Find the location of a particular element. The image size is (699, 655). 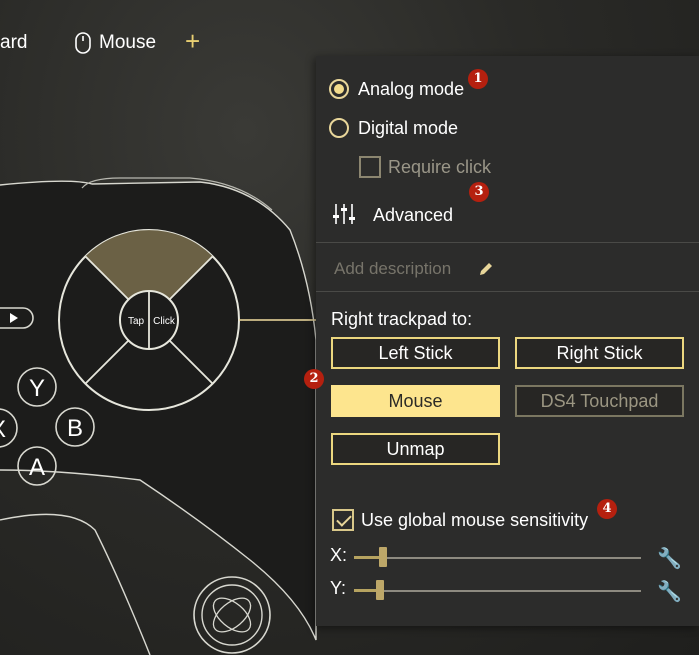

analog-mode-label: Analog mode is located at coordinates (411, 89).